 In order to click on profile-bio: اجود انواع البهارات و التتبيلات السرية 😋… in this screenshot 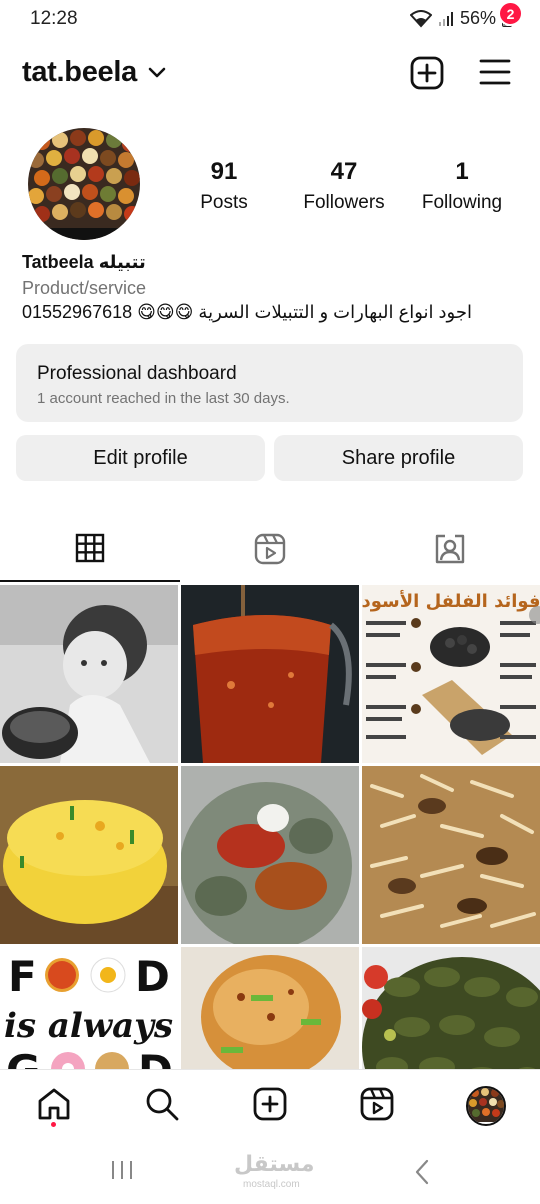, I will do `click(247, 312)`.